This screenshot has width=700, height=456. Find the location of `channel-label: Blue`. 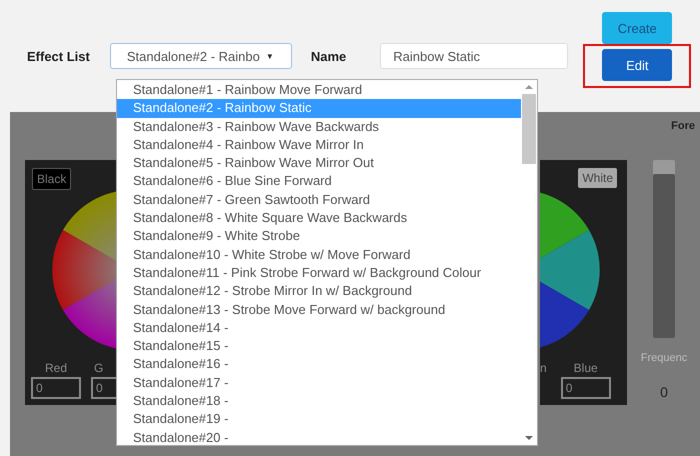

channel-label: Blue is located at coordinates (586, 368).